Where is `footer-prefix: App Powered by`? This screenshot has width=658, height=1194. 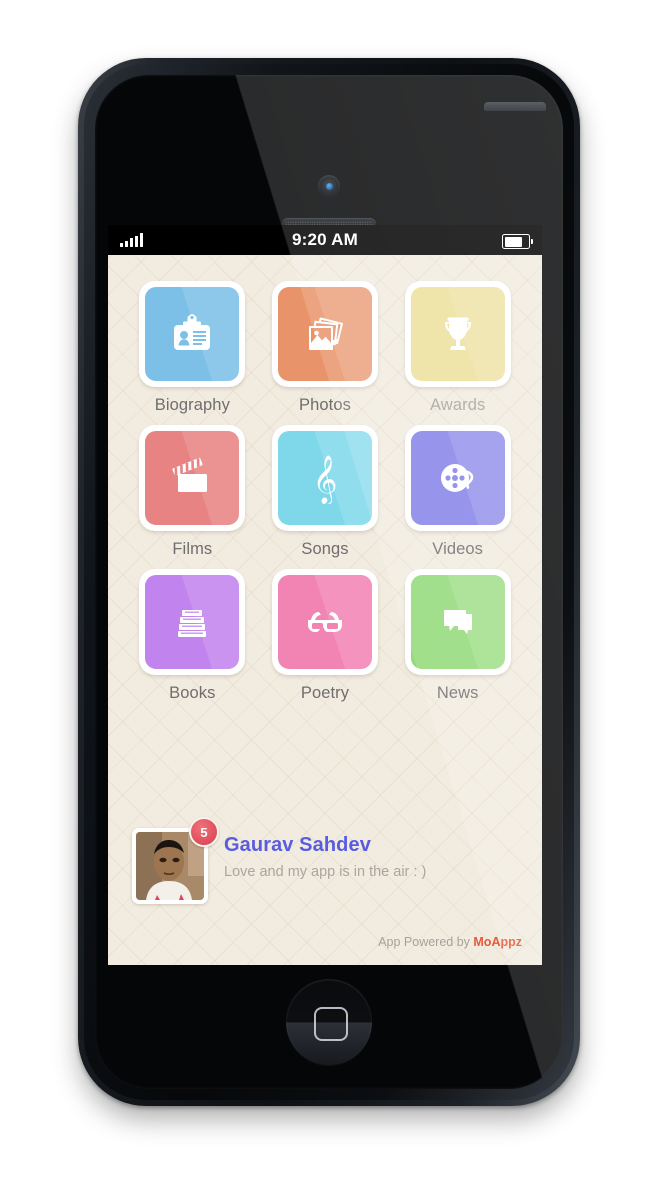 footer-prefix: App Powered by is located at coordinates (426, 942).